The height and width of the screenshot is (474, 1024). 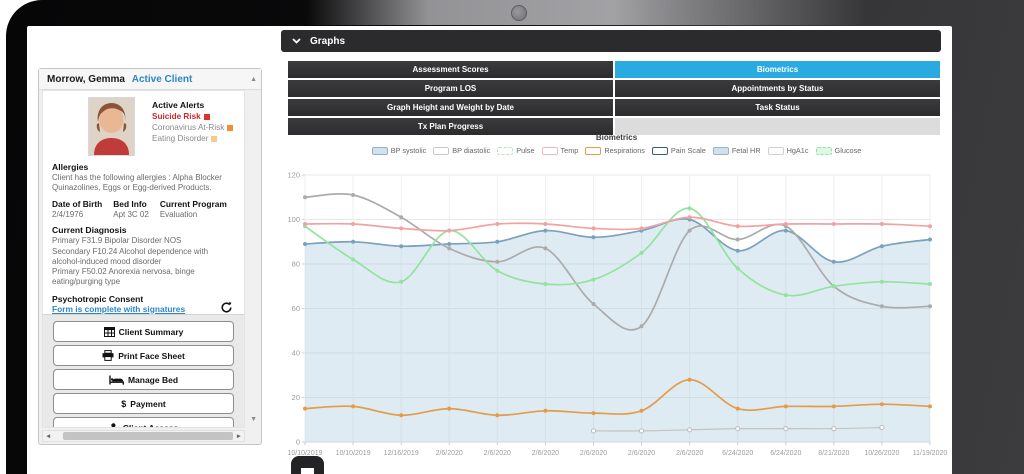 What do you see at coordinates (833, 453) in the screenshot?
I see `svg-text: 8/21/2020` at bounding box center [833, 453].